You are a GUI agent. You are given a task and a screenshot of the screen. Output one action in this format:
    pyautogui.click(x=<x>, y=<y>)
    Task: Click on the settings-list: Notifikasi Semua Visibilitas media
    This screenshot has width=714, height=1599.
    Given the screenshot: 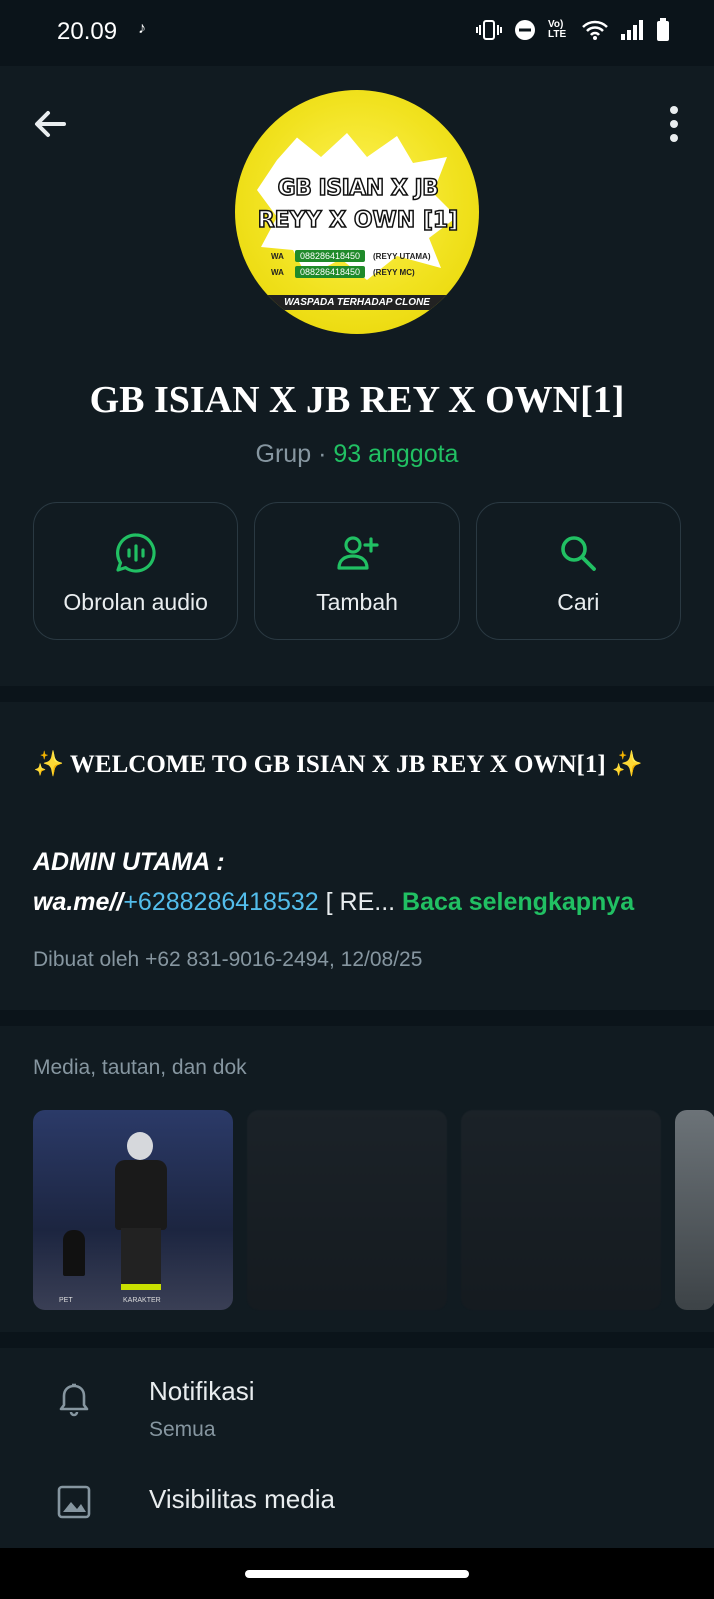 What is the action you would take?
    pyautogui.click(x=357, y=1448)
    